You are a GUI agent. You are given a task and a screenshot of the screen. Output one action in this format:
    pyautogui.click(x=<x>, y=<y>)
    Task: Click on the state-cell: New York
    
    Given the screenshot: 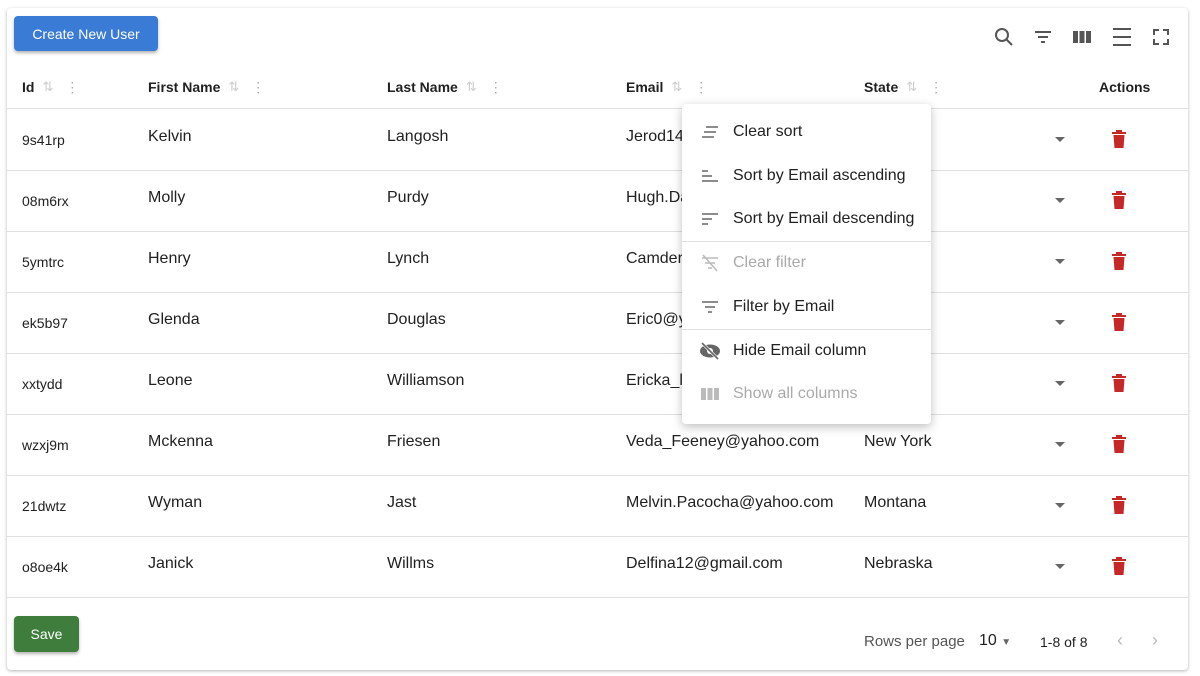 What is the action you would take?
    pyautogui.click(x=898, y=442)
    